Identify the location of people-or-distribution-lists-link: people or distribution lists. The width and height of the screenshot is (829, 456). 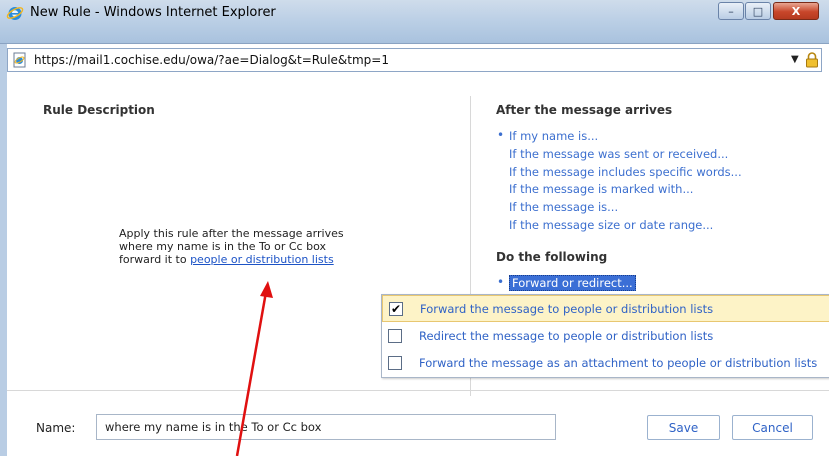
(262, 259).